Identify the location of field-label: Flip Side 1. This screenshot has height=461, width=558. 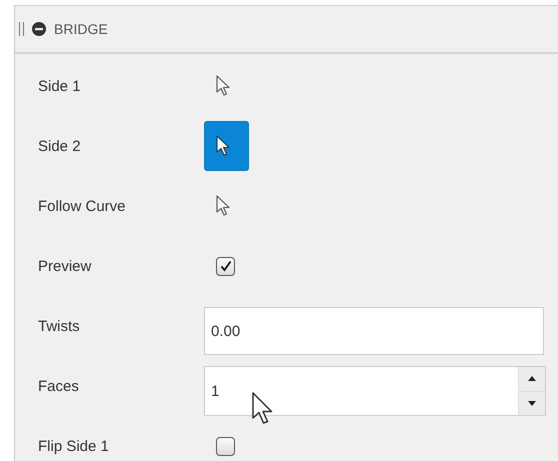
(73, 446).